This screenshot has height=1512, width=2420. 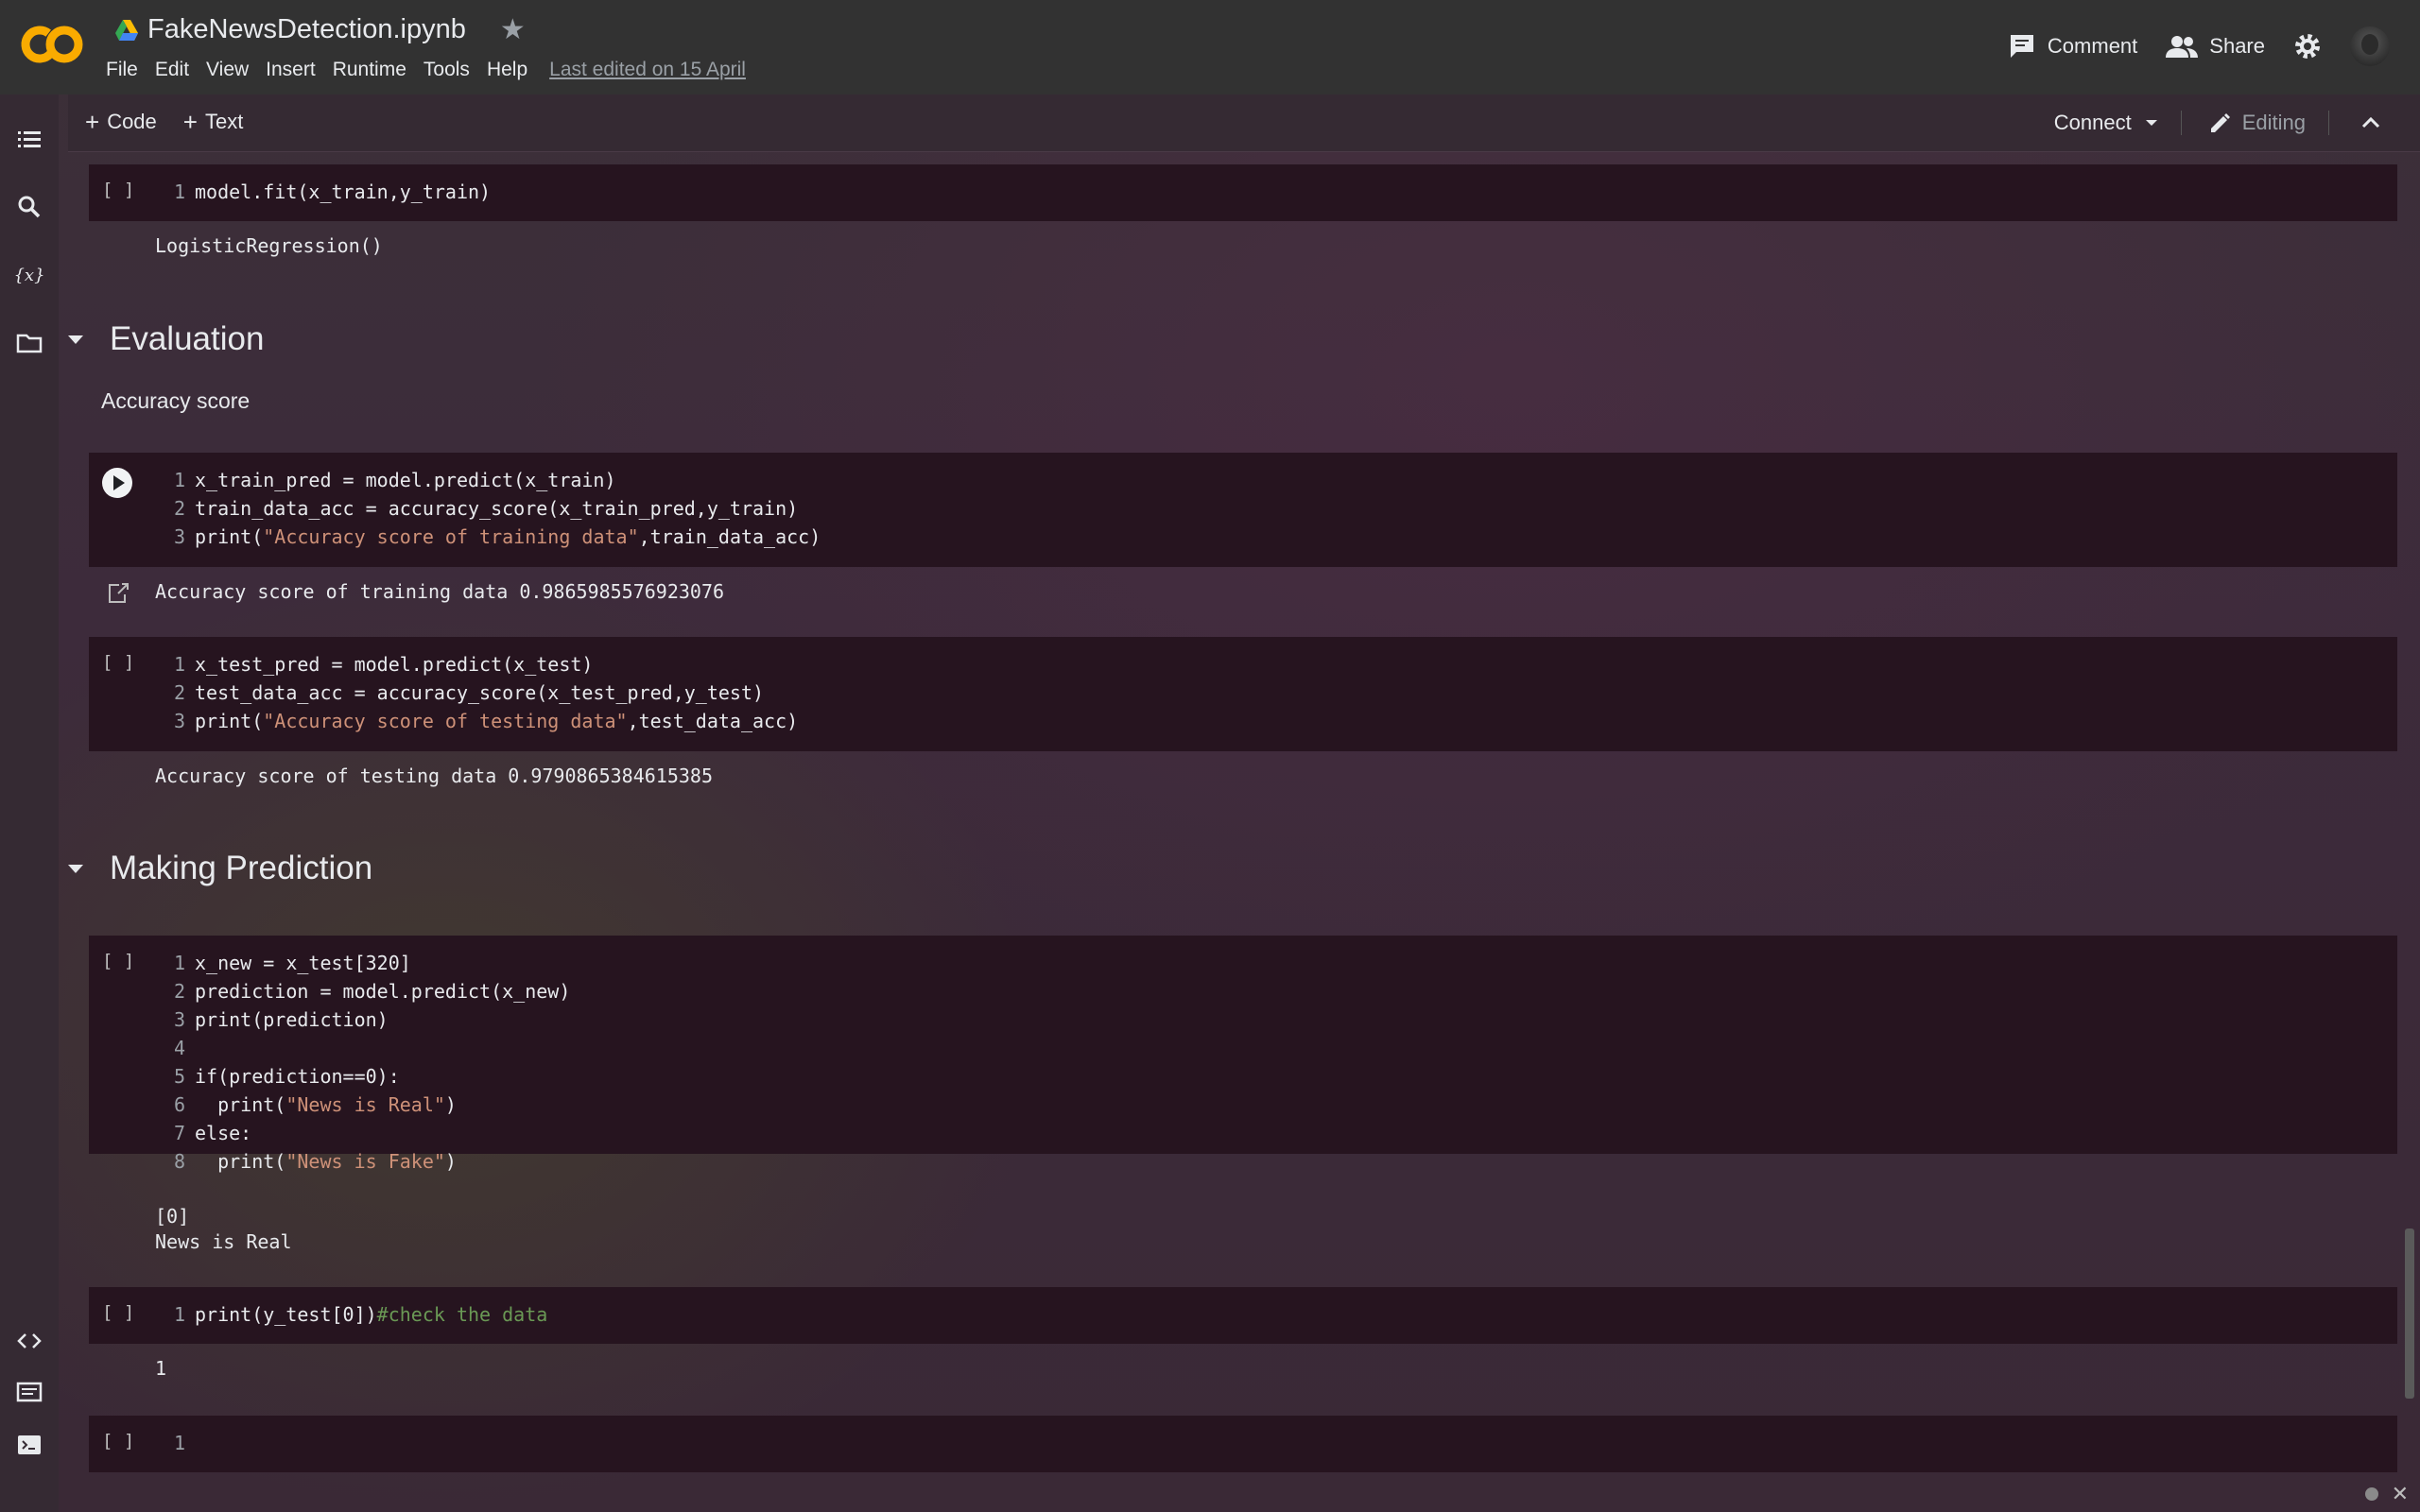 I want to click on code-snippets-icon, so click(x=29, y=1341).